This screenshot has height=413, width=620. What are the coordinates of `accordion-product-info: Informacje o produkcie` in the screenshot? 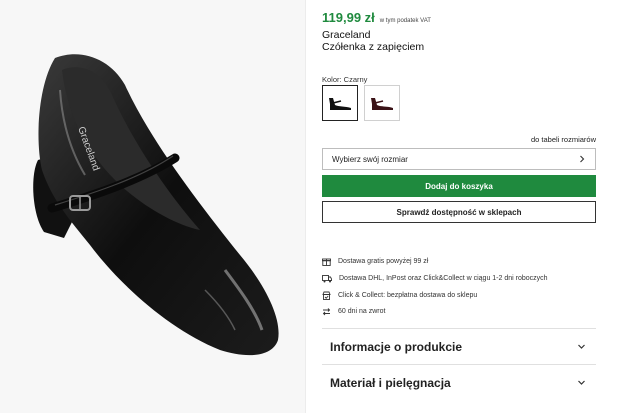 It's located at (459, 346).